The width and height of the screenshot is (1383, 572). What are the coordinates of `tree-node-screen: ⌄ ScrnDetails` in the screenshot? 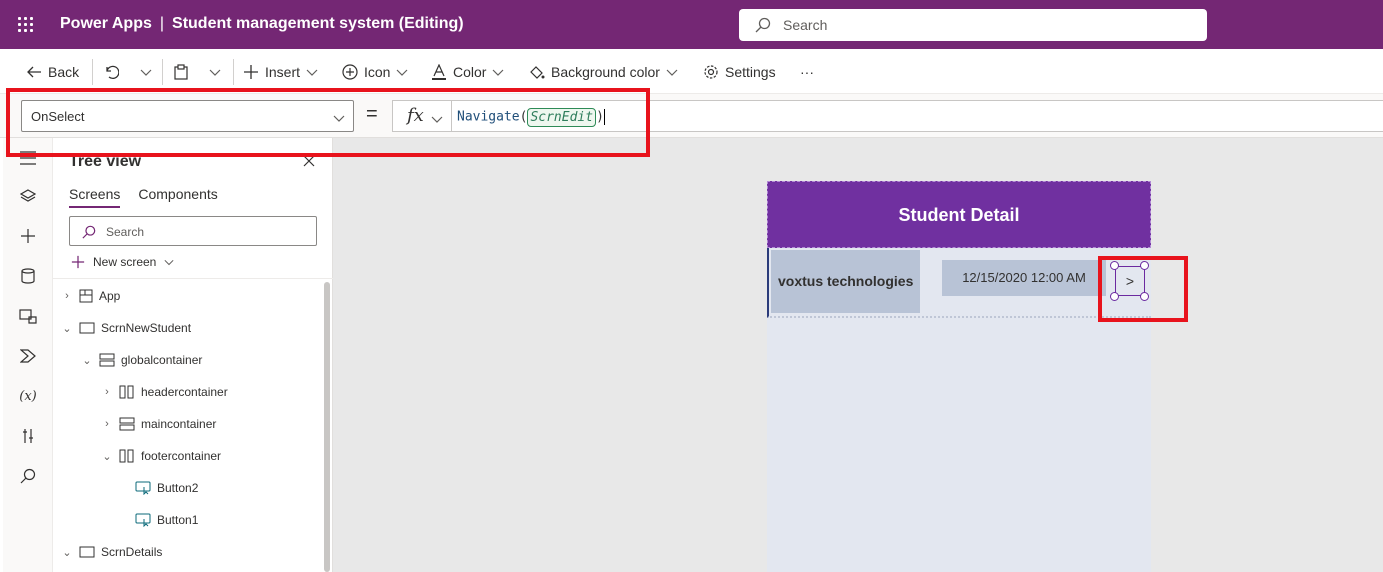 It's located at (111, 552).